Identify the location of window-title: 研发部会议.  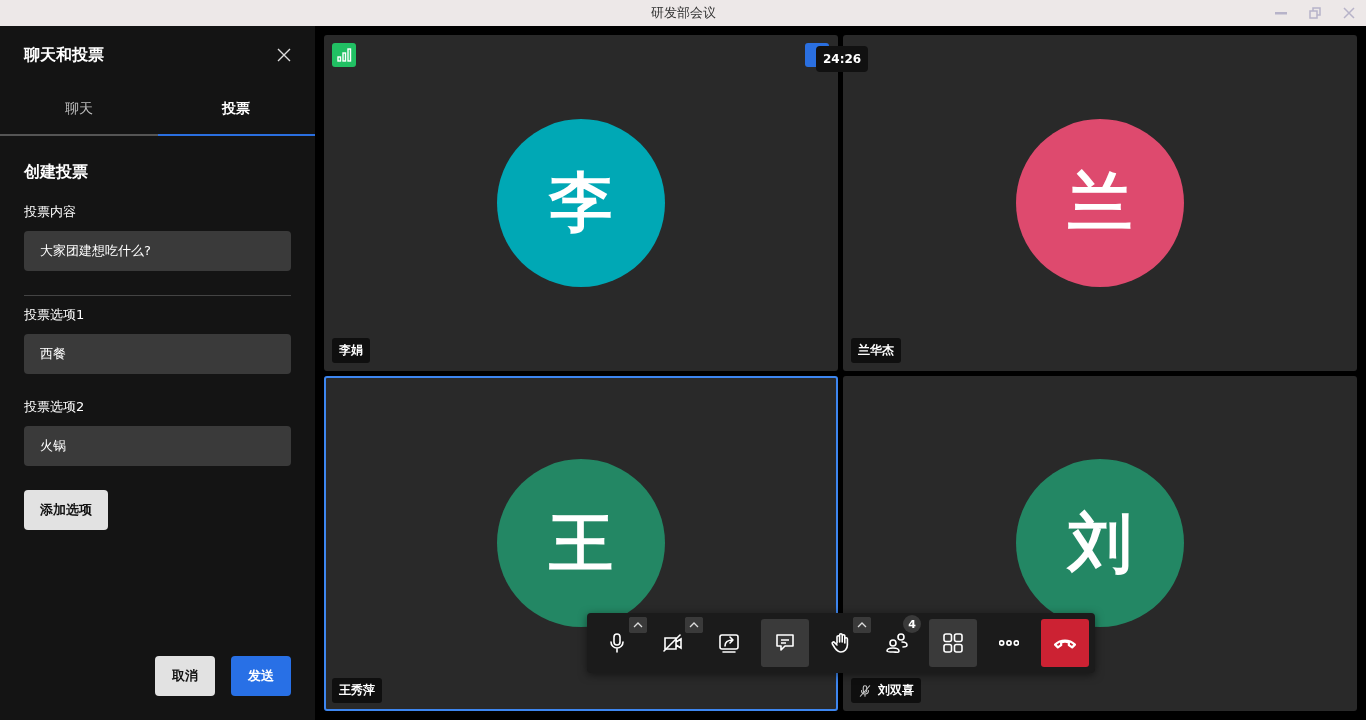
(683, 13).